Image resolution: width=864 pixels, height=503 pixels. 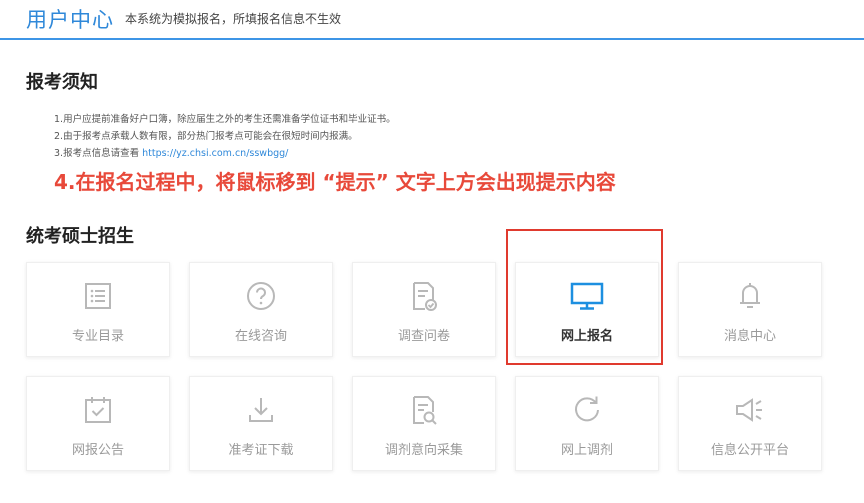 I want to click on megaphone-icon, so click(x=750, y=410).